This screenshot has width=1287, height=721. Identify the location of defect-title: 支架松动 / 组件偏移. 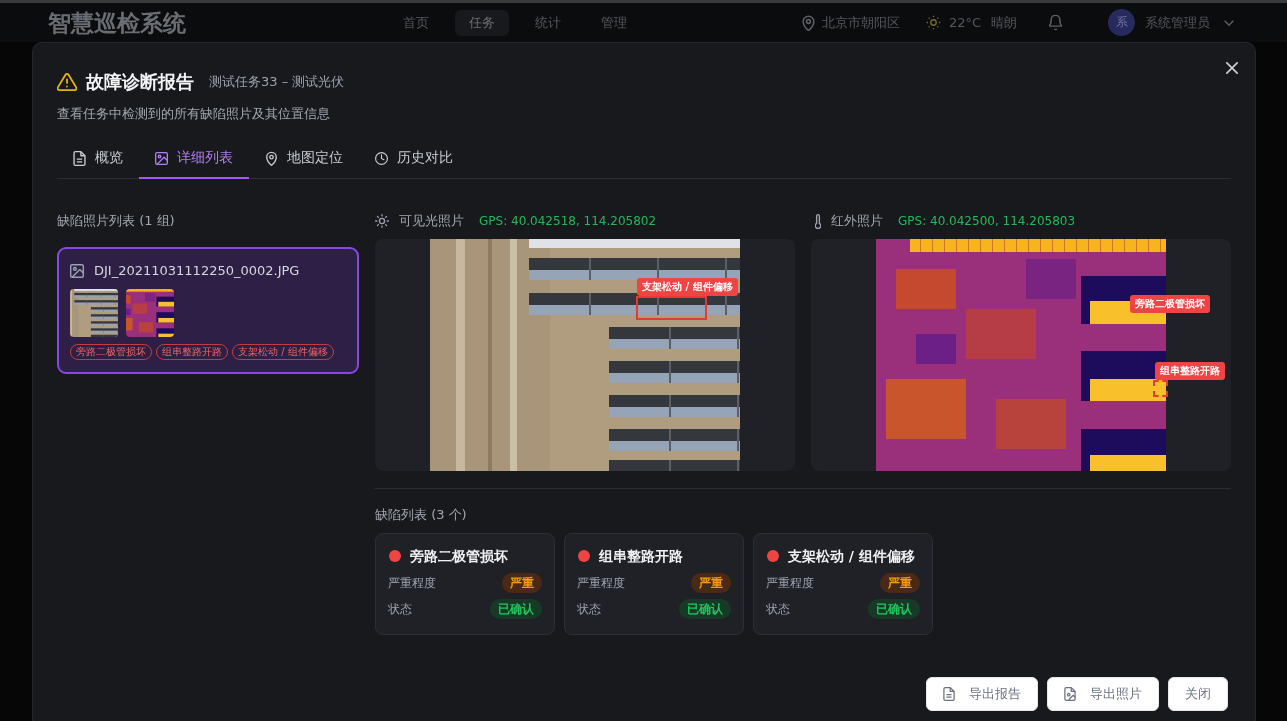
(851, 556).